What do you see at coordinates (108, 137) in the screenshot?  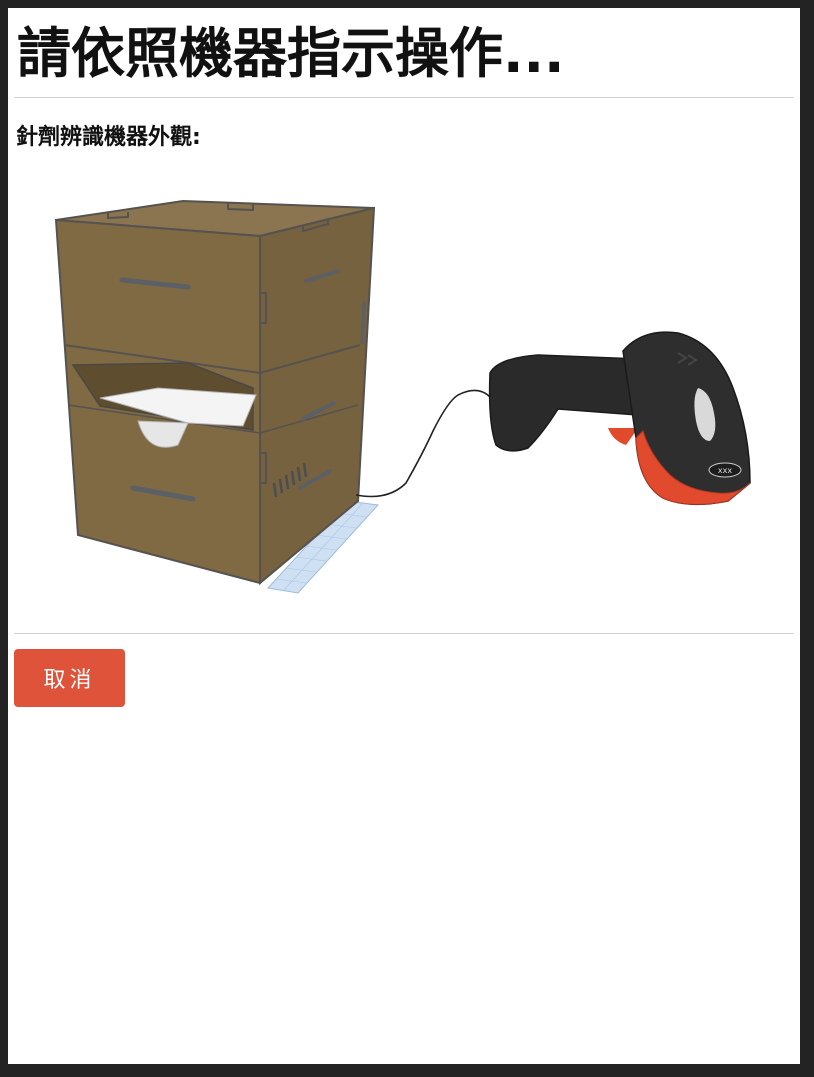 I see `section-label: 針劑辨識機器外觀:` at bounding box center [108, 137].